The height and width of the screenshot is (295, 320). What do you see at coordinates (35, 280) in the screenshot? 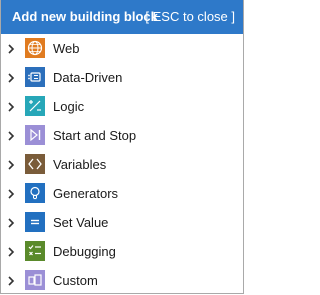
I see `custom-icon` at bounding box center [35, 280].